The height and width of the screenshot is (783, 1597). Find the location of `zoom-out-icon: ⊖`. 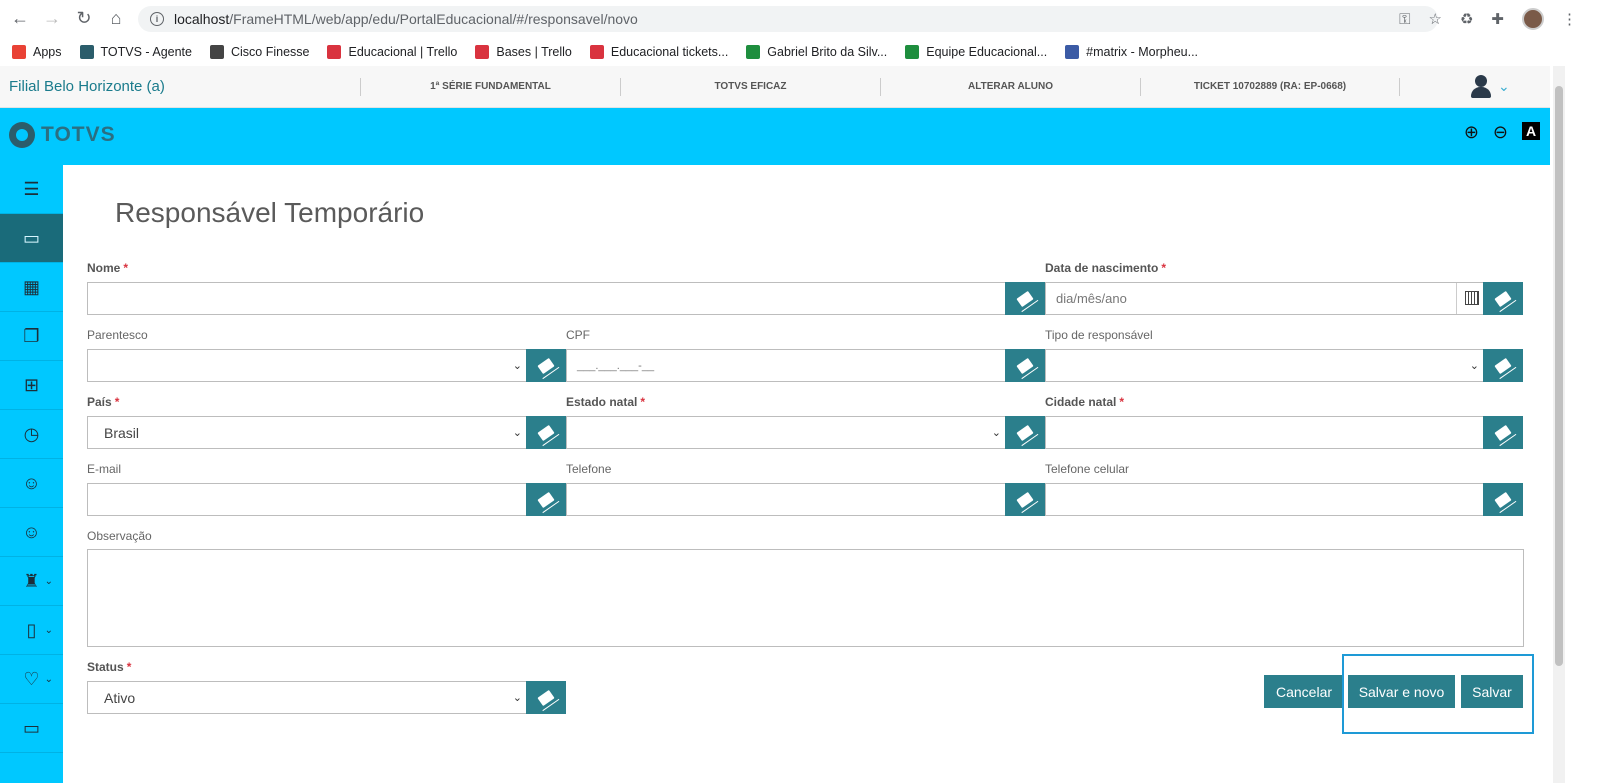

zoom-out-icon: ⊖ is located at coordinates (1500, 132).